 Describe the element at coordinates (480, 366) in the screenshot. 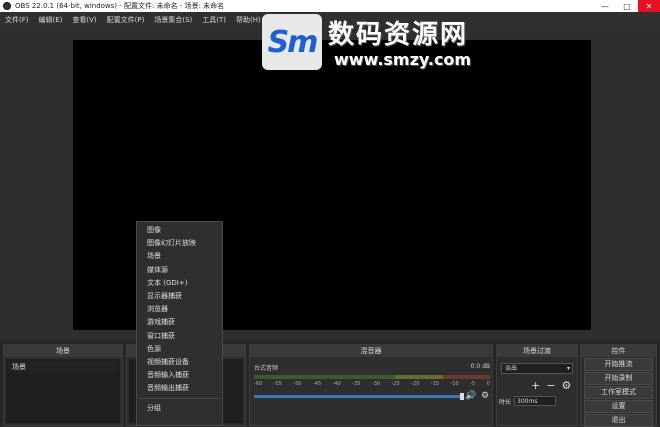

I see `mixer-channel-db: 0.0 dB` at that location.